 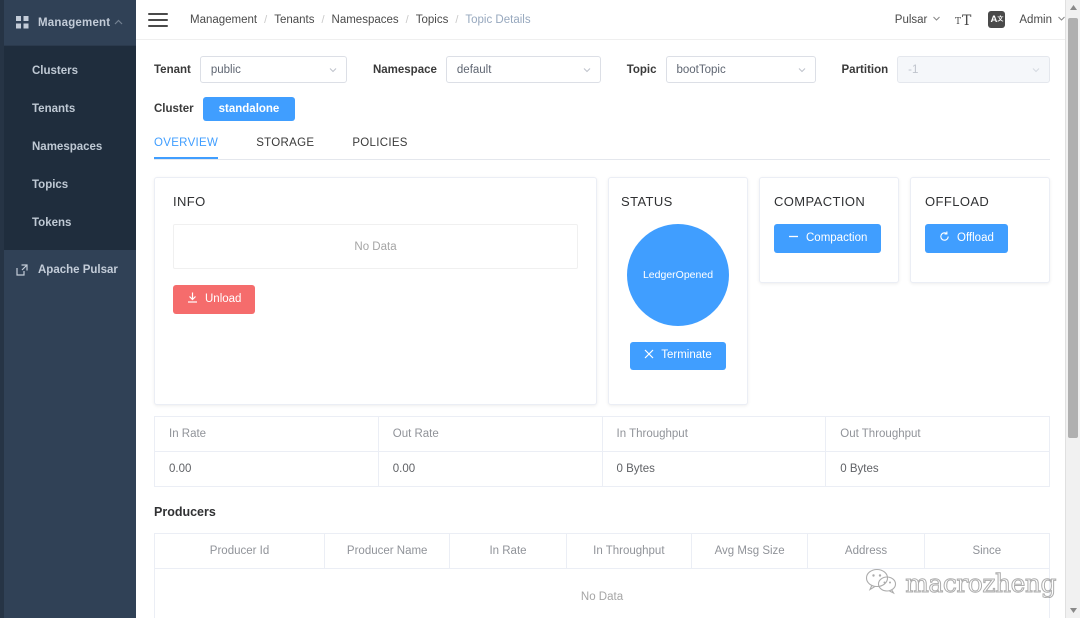 I want to click on metrics-col-in-throughput: In Throughput, so click(x=714, y=434).